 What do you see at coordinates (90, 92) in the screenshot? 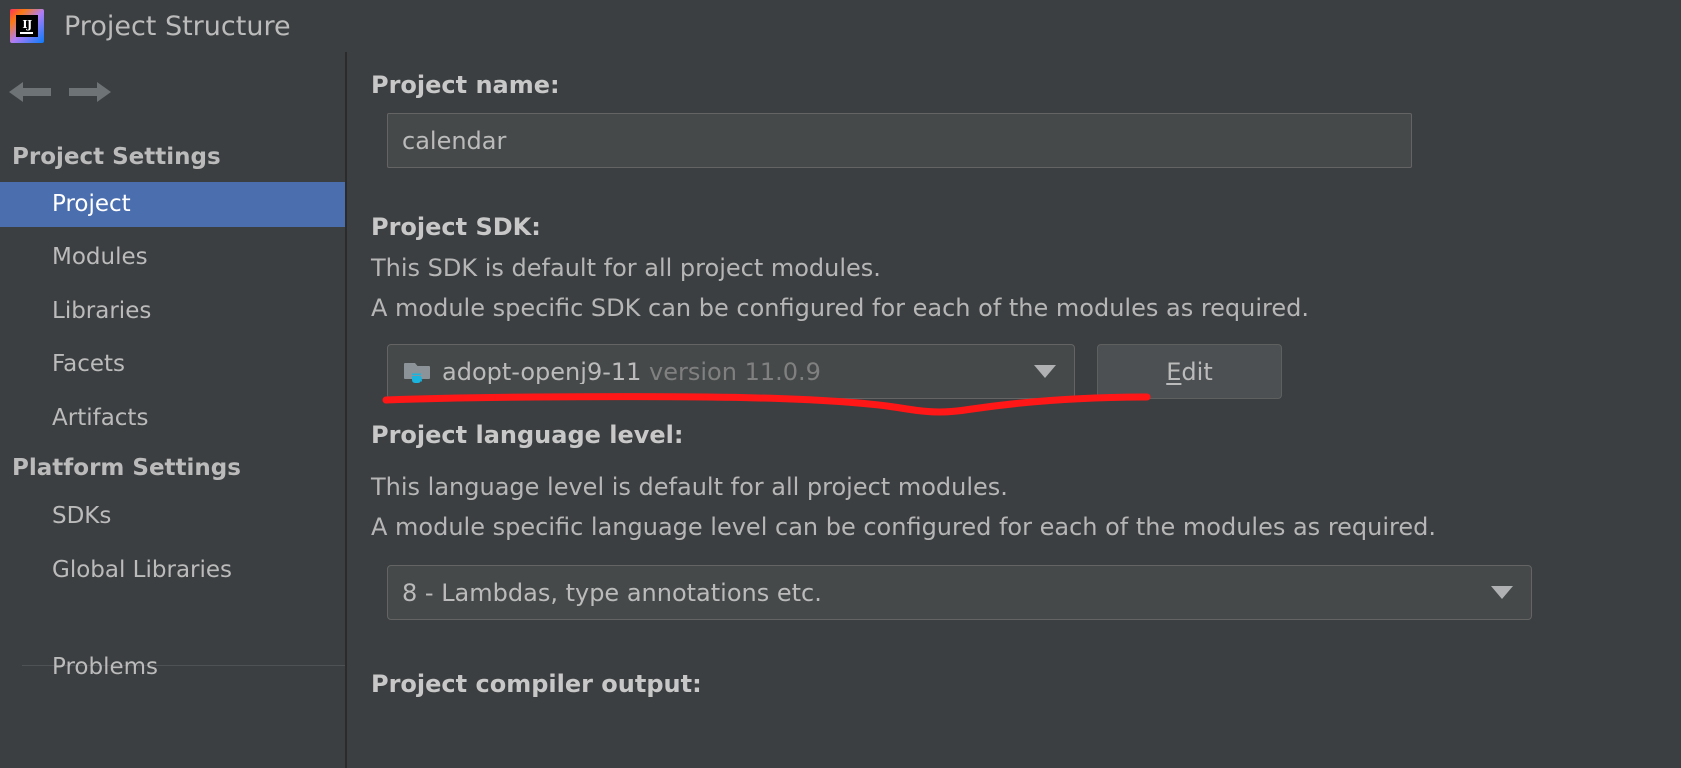
I see `arrow-right-icon` at bounding box center [90, 92].